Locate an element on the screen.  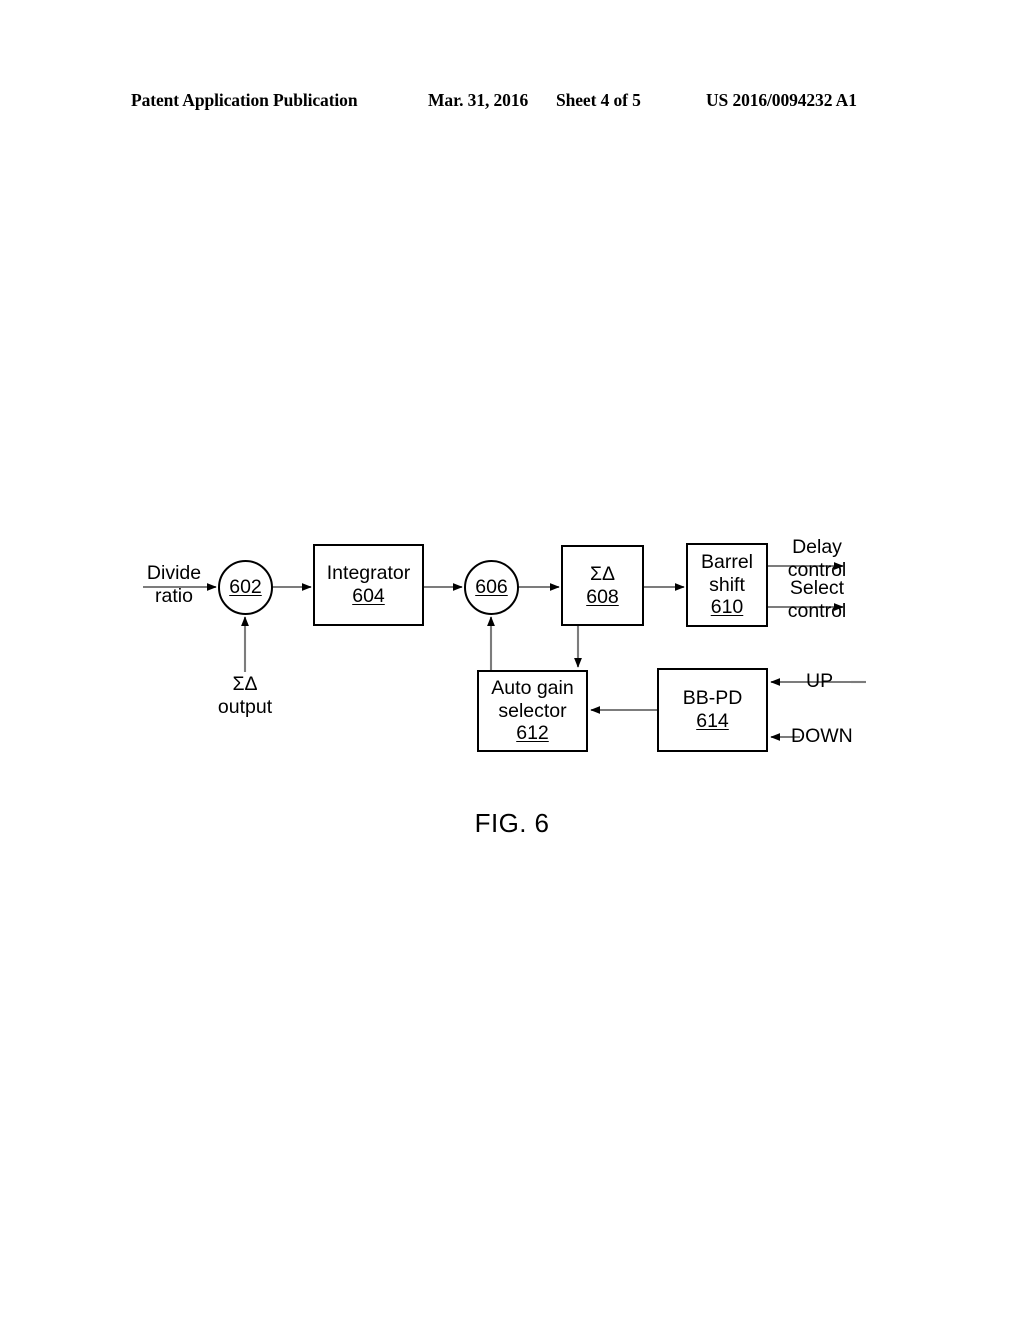
label-select-control-line1: Select is located at coordinates (817, 588).